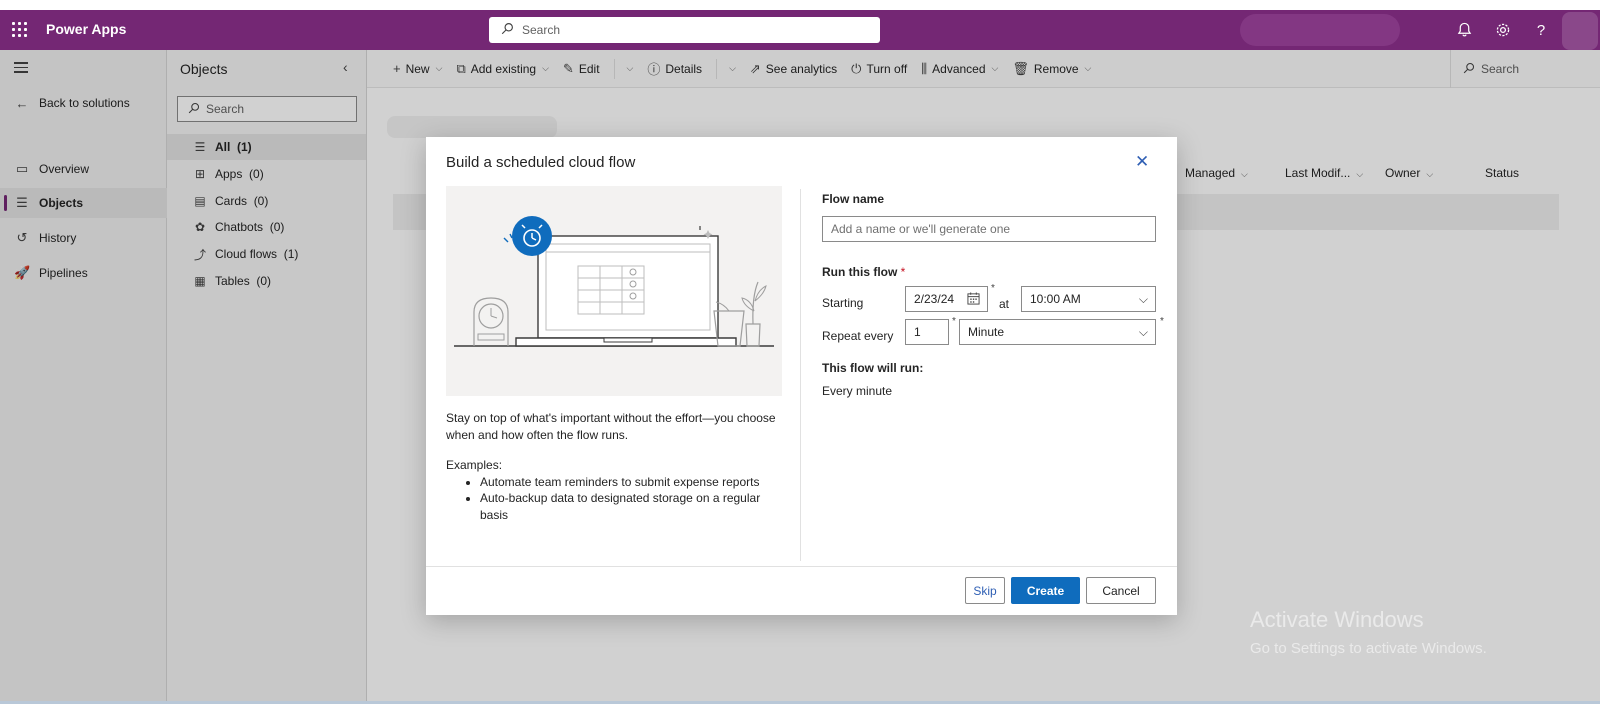  I want to click on close-icon: ✕, so click(1142, 162).